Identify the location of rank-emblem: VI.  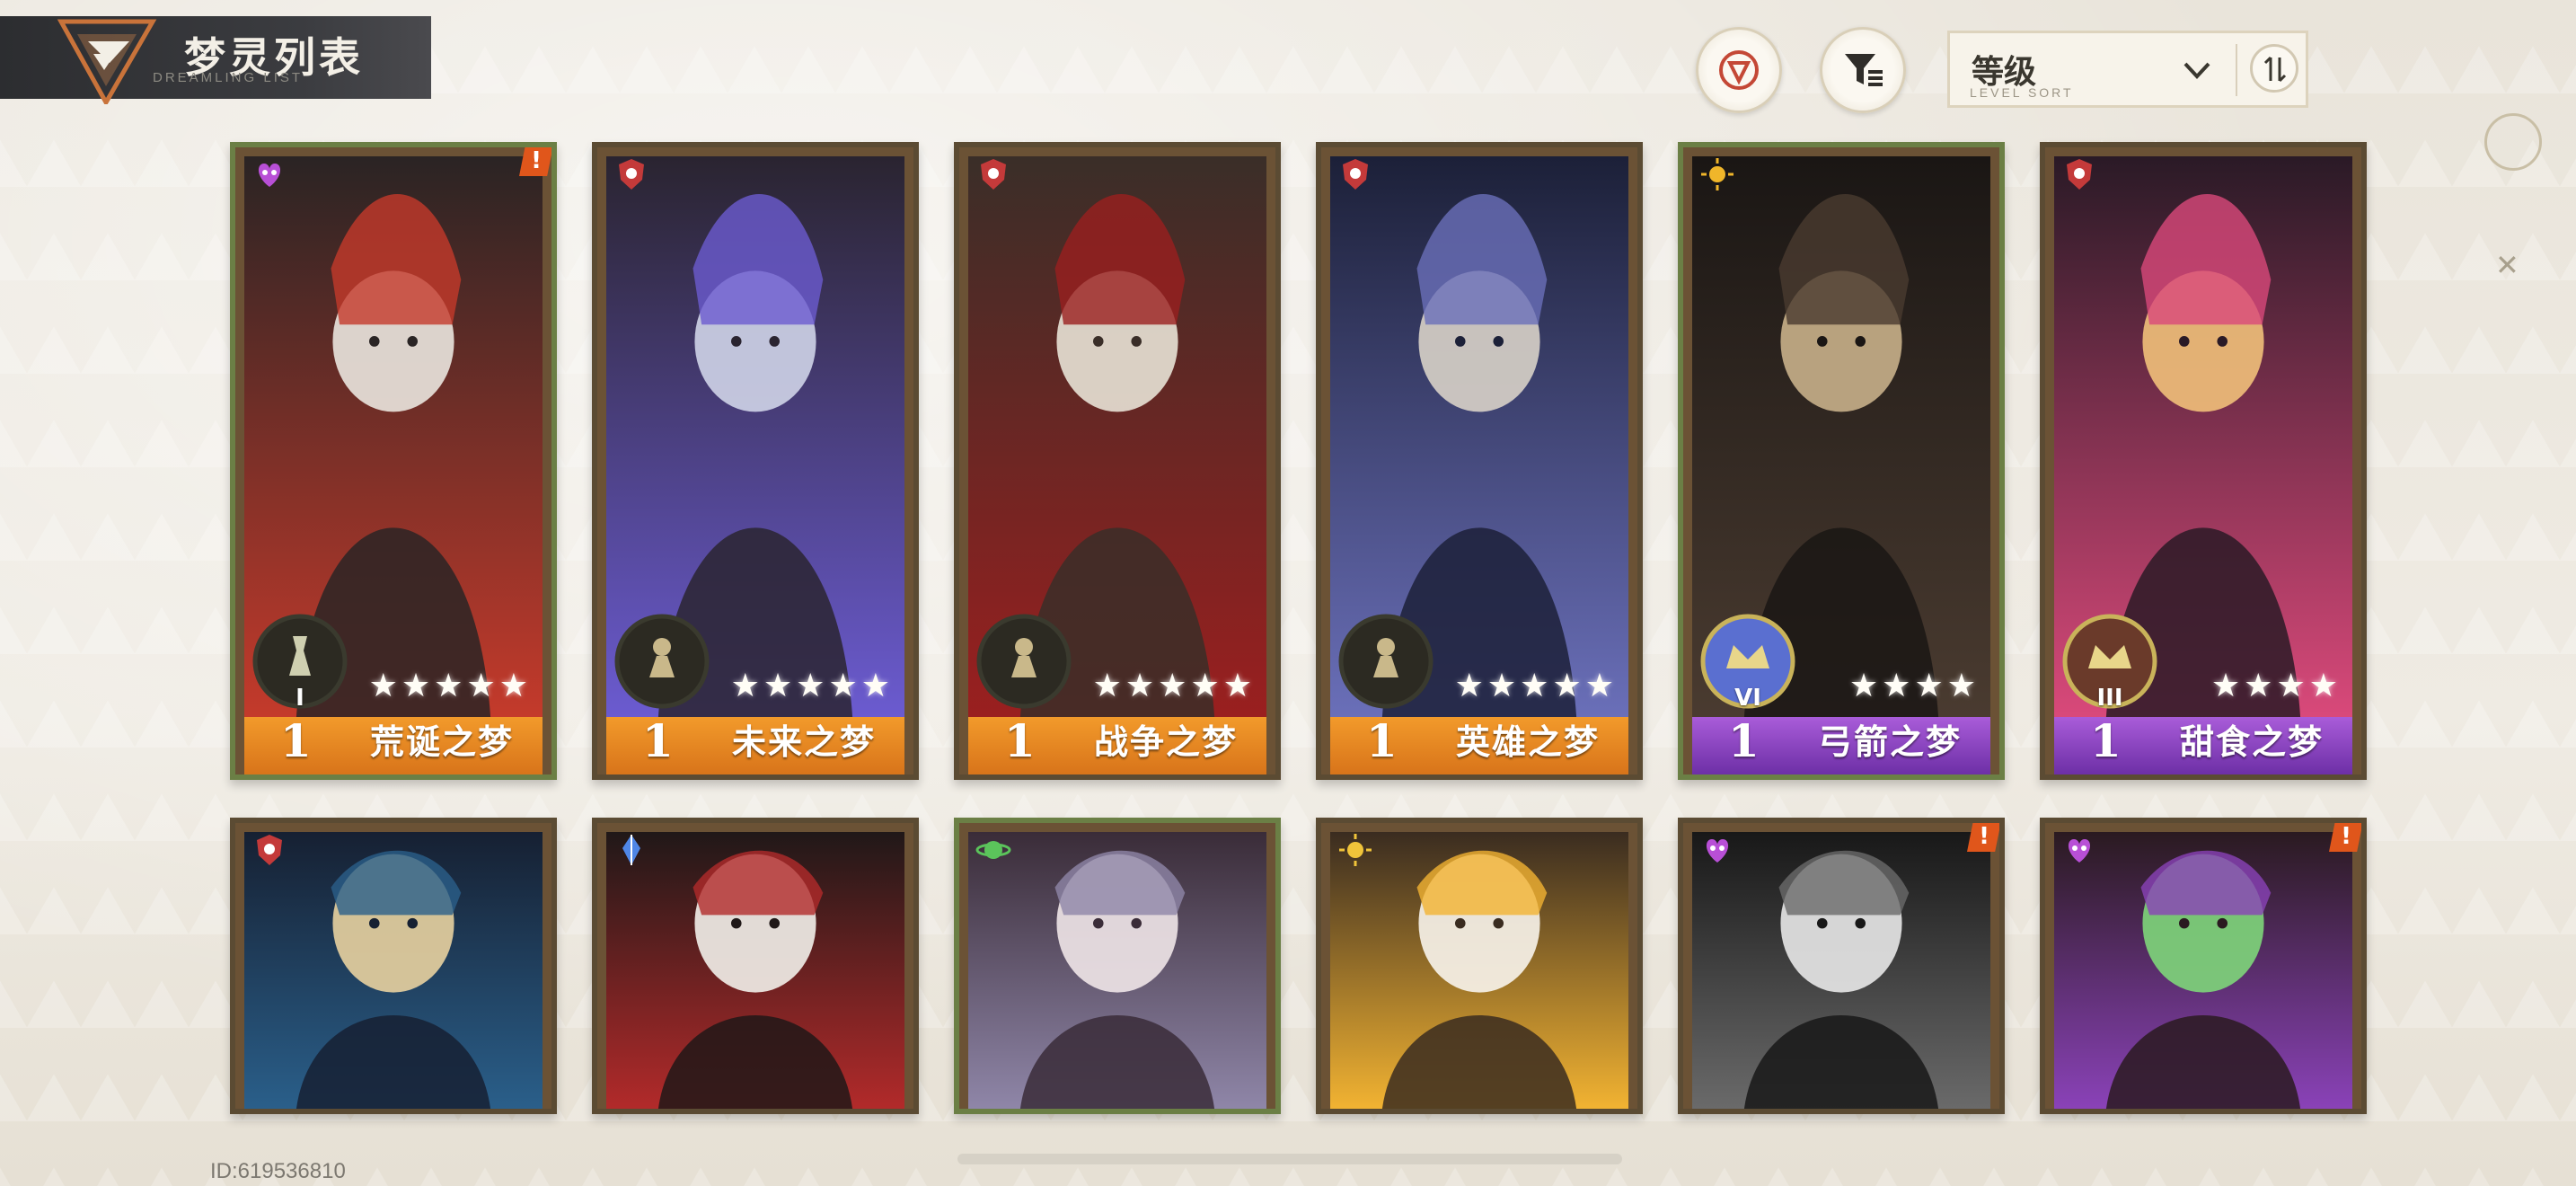
(1747, 662).